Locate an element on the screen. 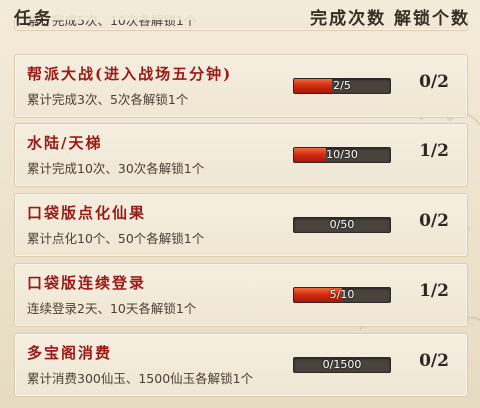 This screenshot has height=408, width=480. header-count-label: 完成次数 解锁个数 is located at coordinates (390, 19).